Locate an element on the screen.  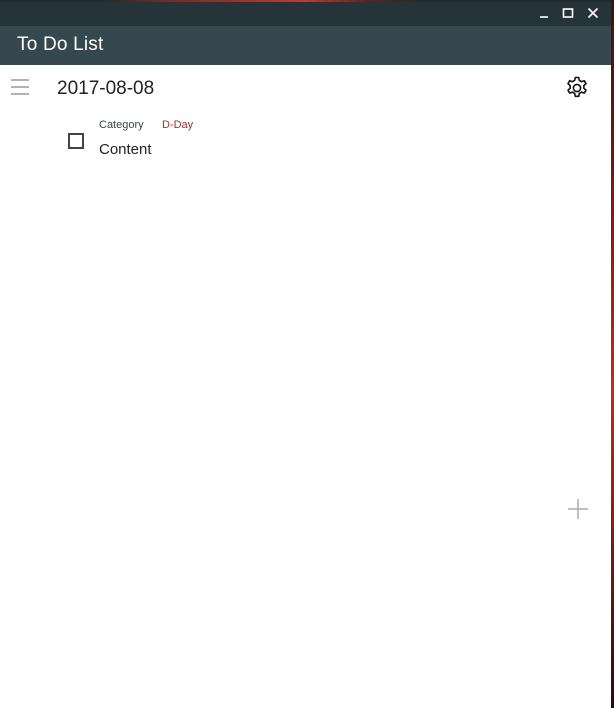
titlebar-accent-strip is located at coordinates (305, 1).